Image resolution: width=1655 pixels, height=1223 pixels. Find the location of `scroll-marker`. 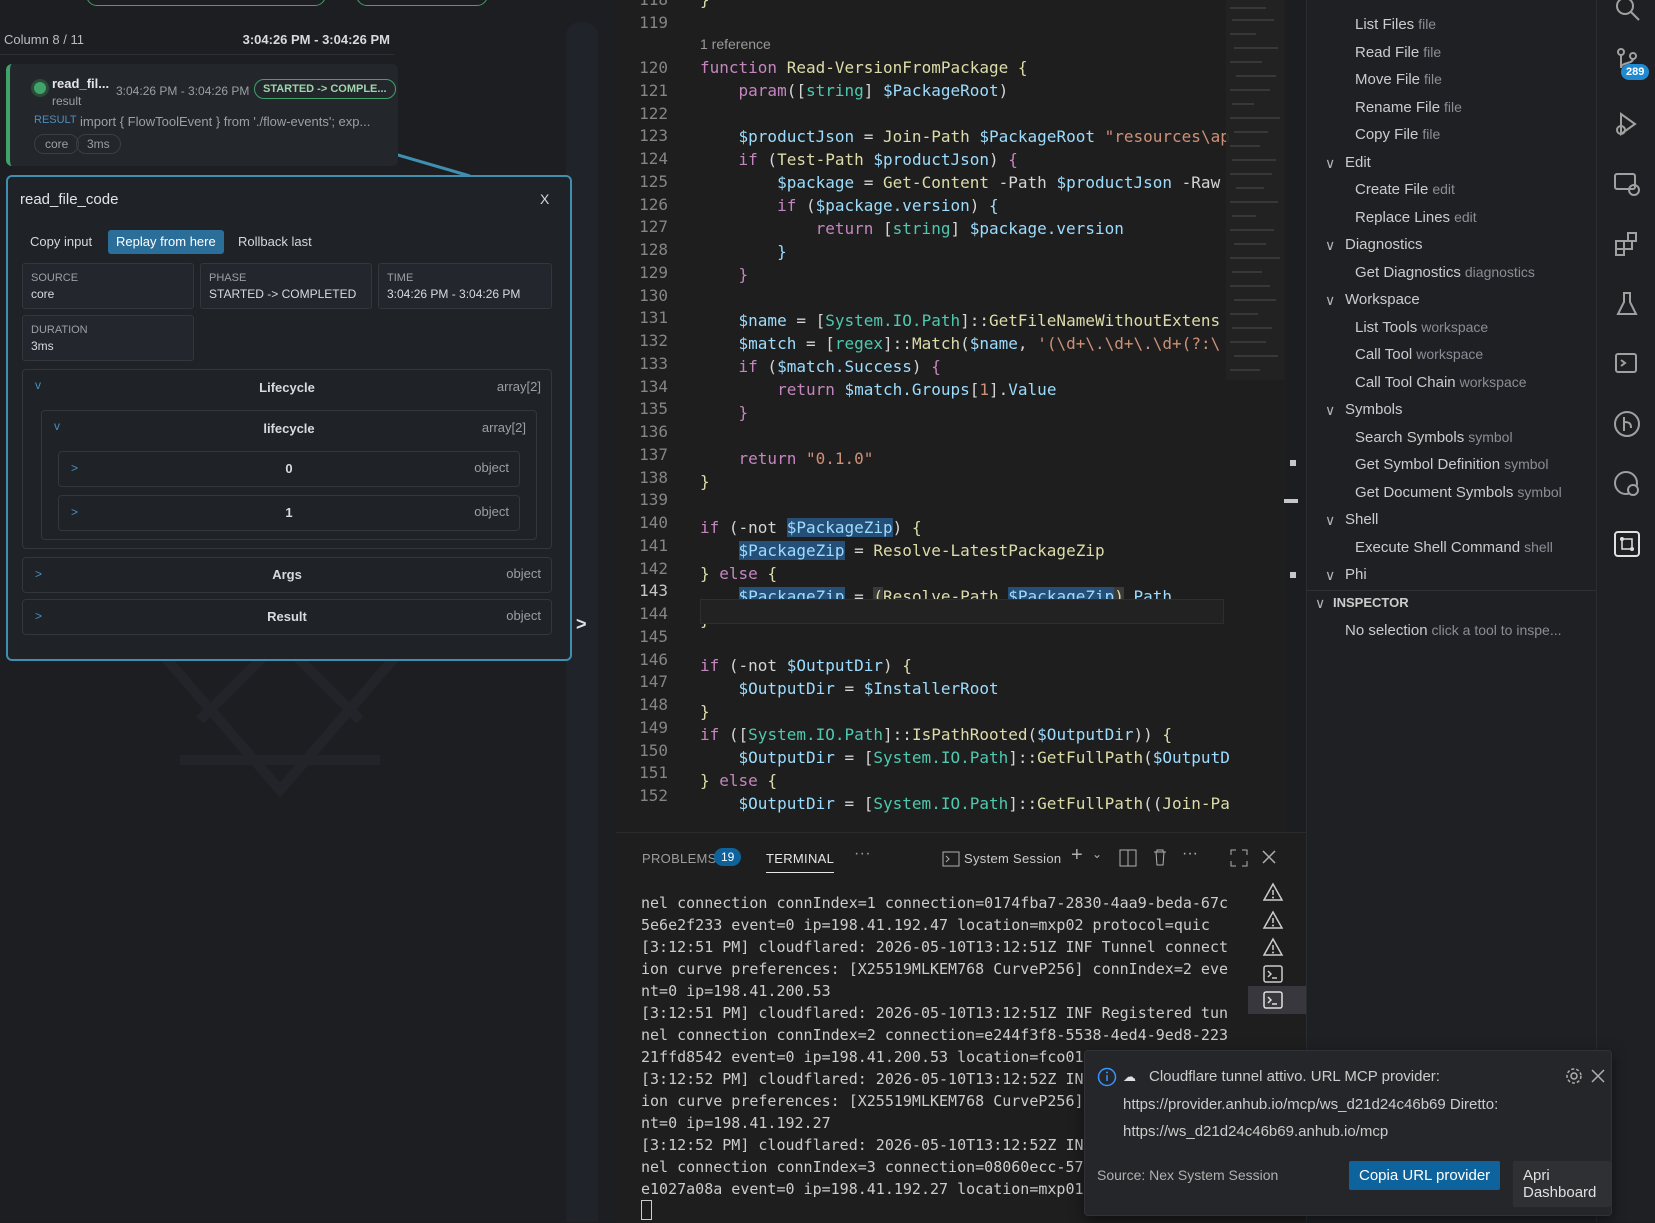

scroll-marker is located at coordinates (1291, 501).